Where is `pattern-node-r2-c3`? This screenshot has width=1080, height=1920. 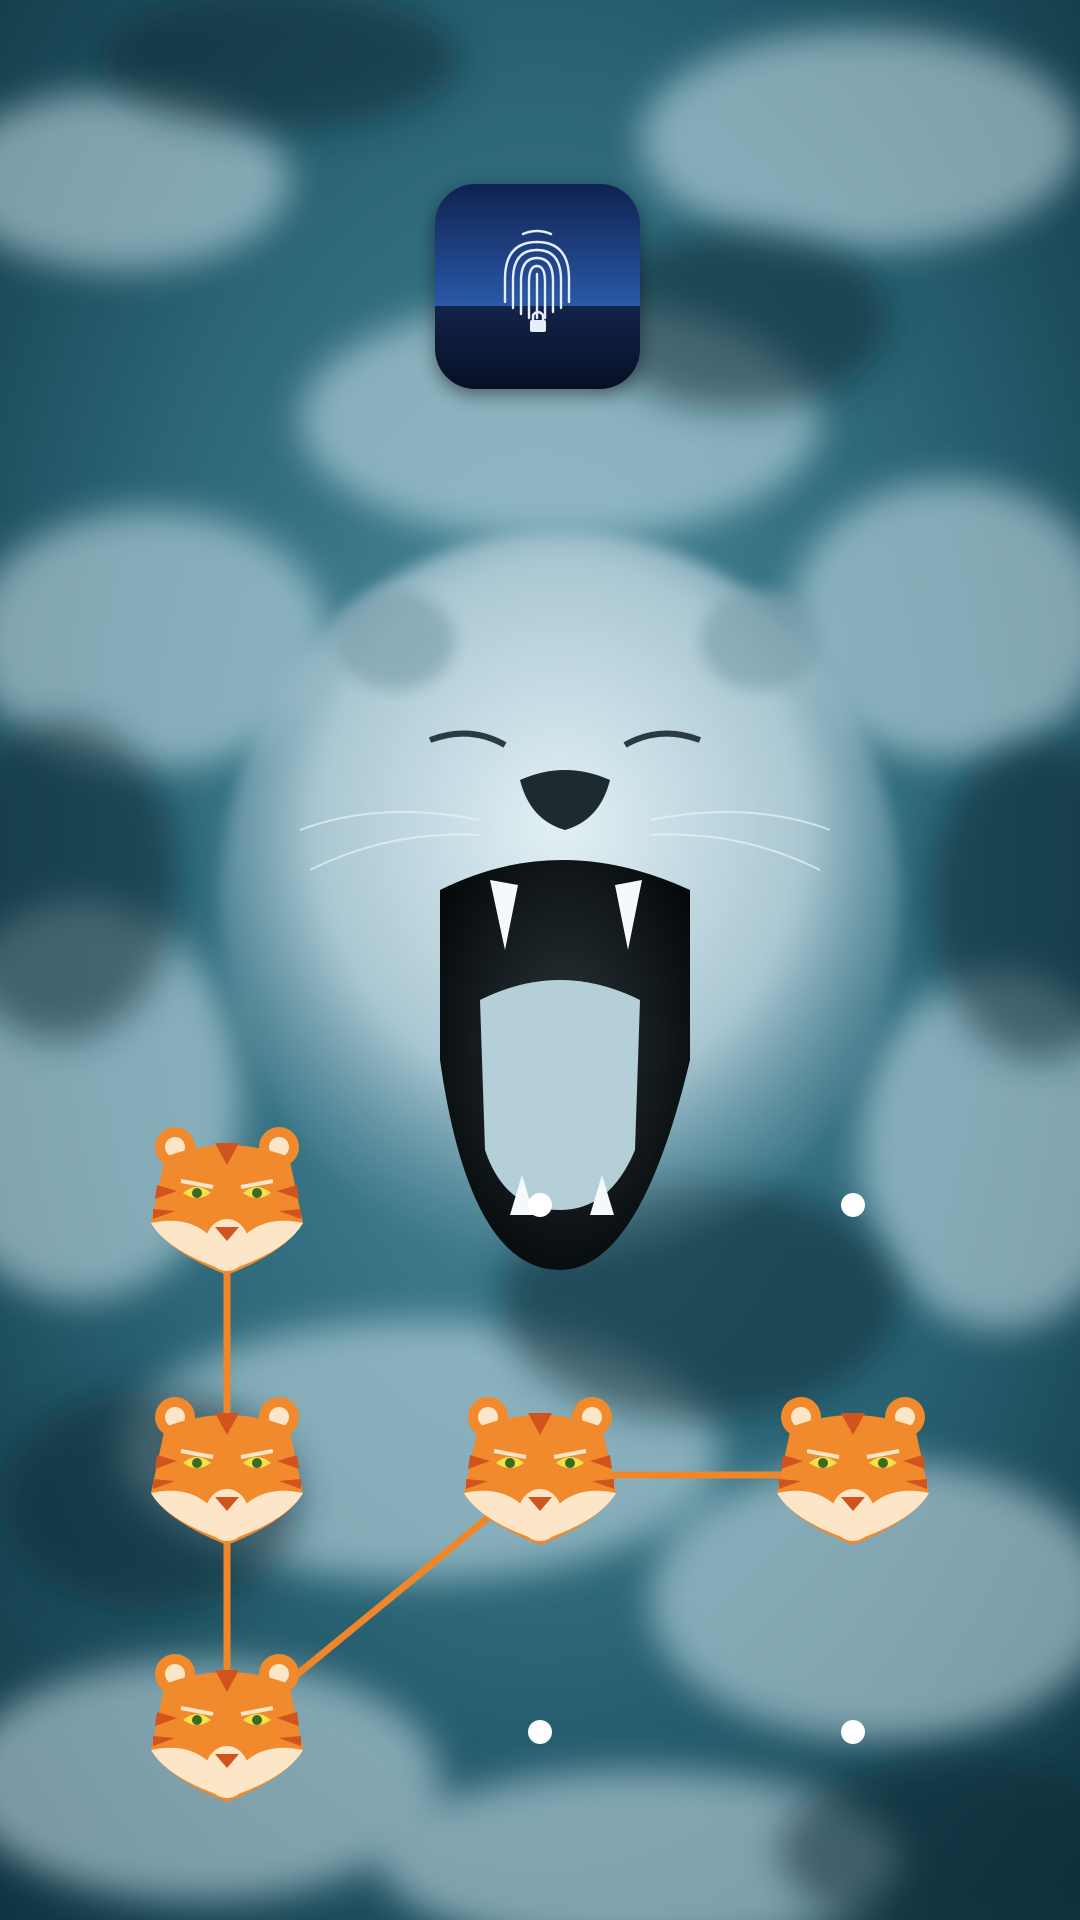 pattern-node-r2-c3 is located at coordinates (853, 1475).